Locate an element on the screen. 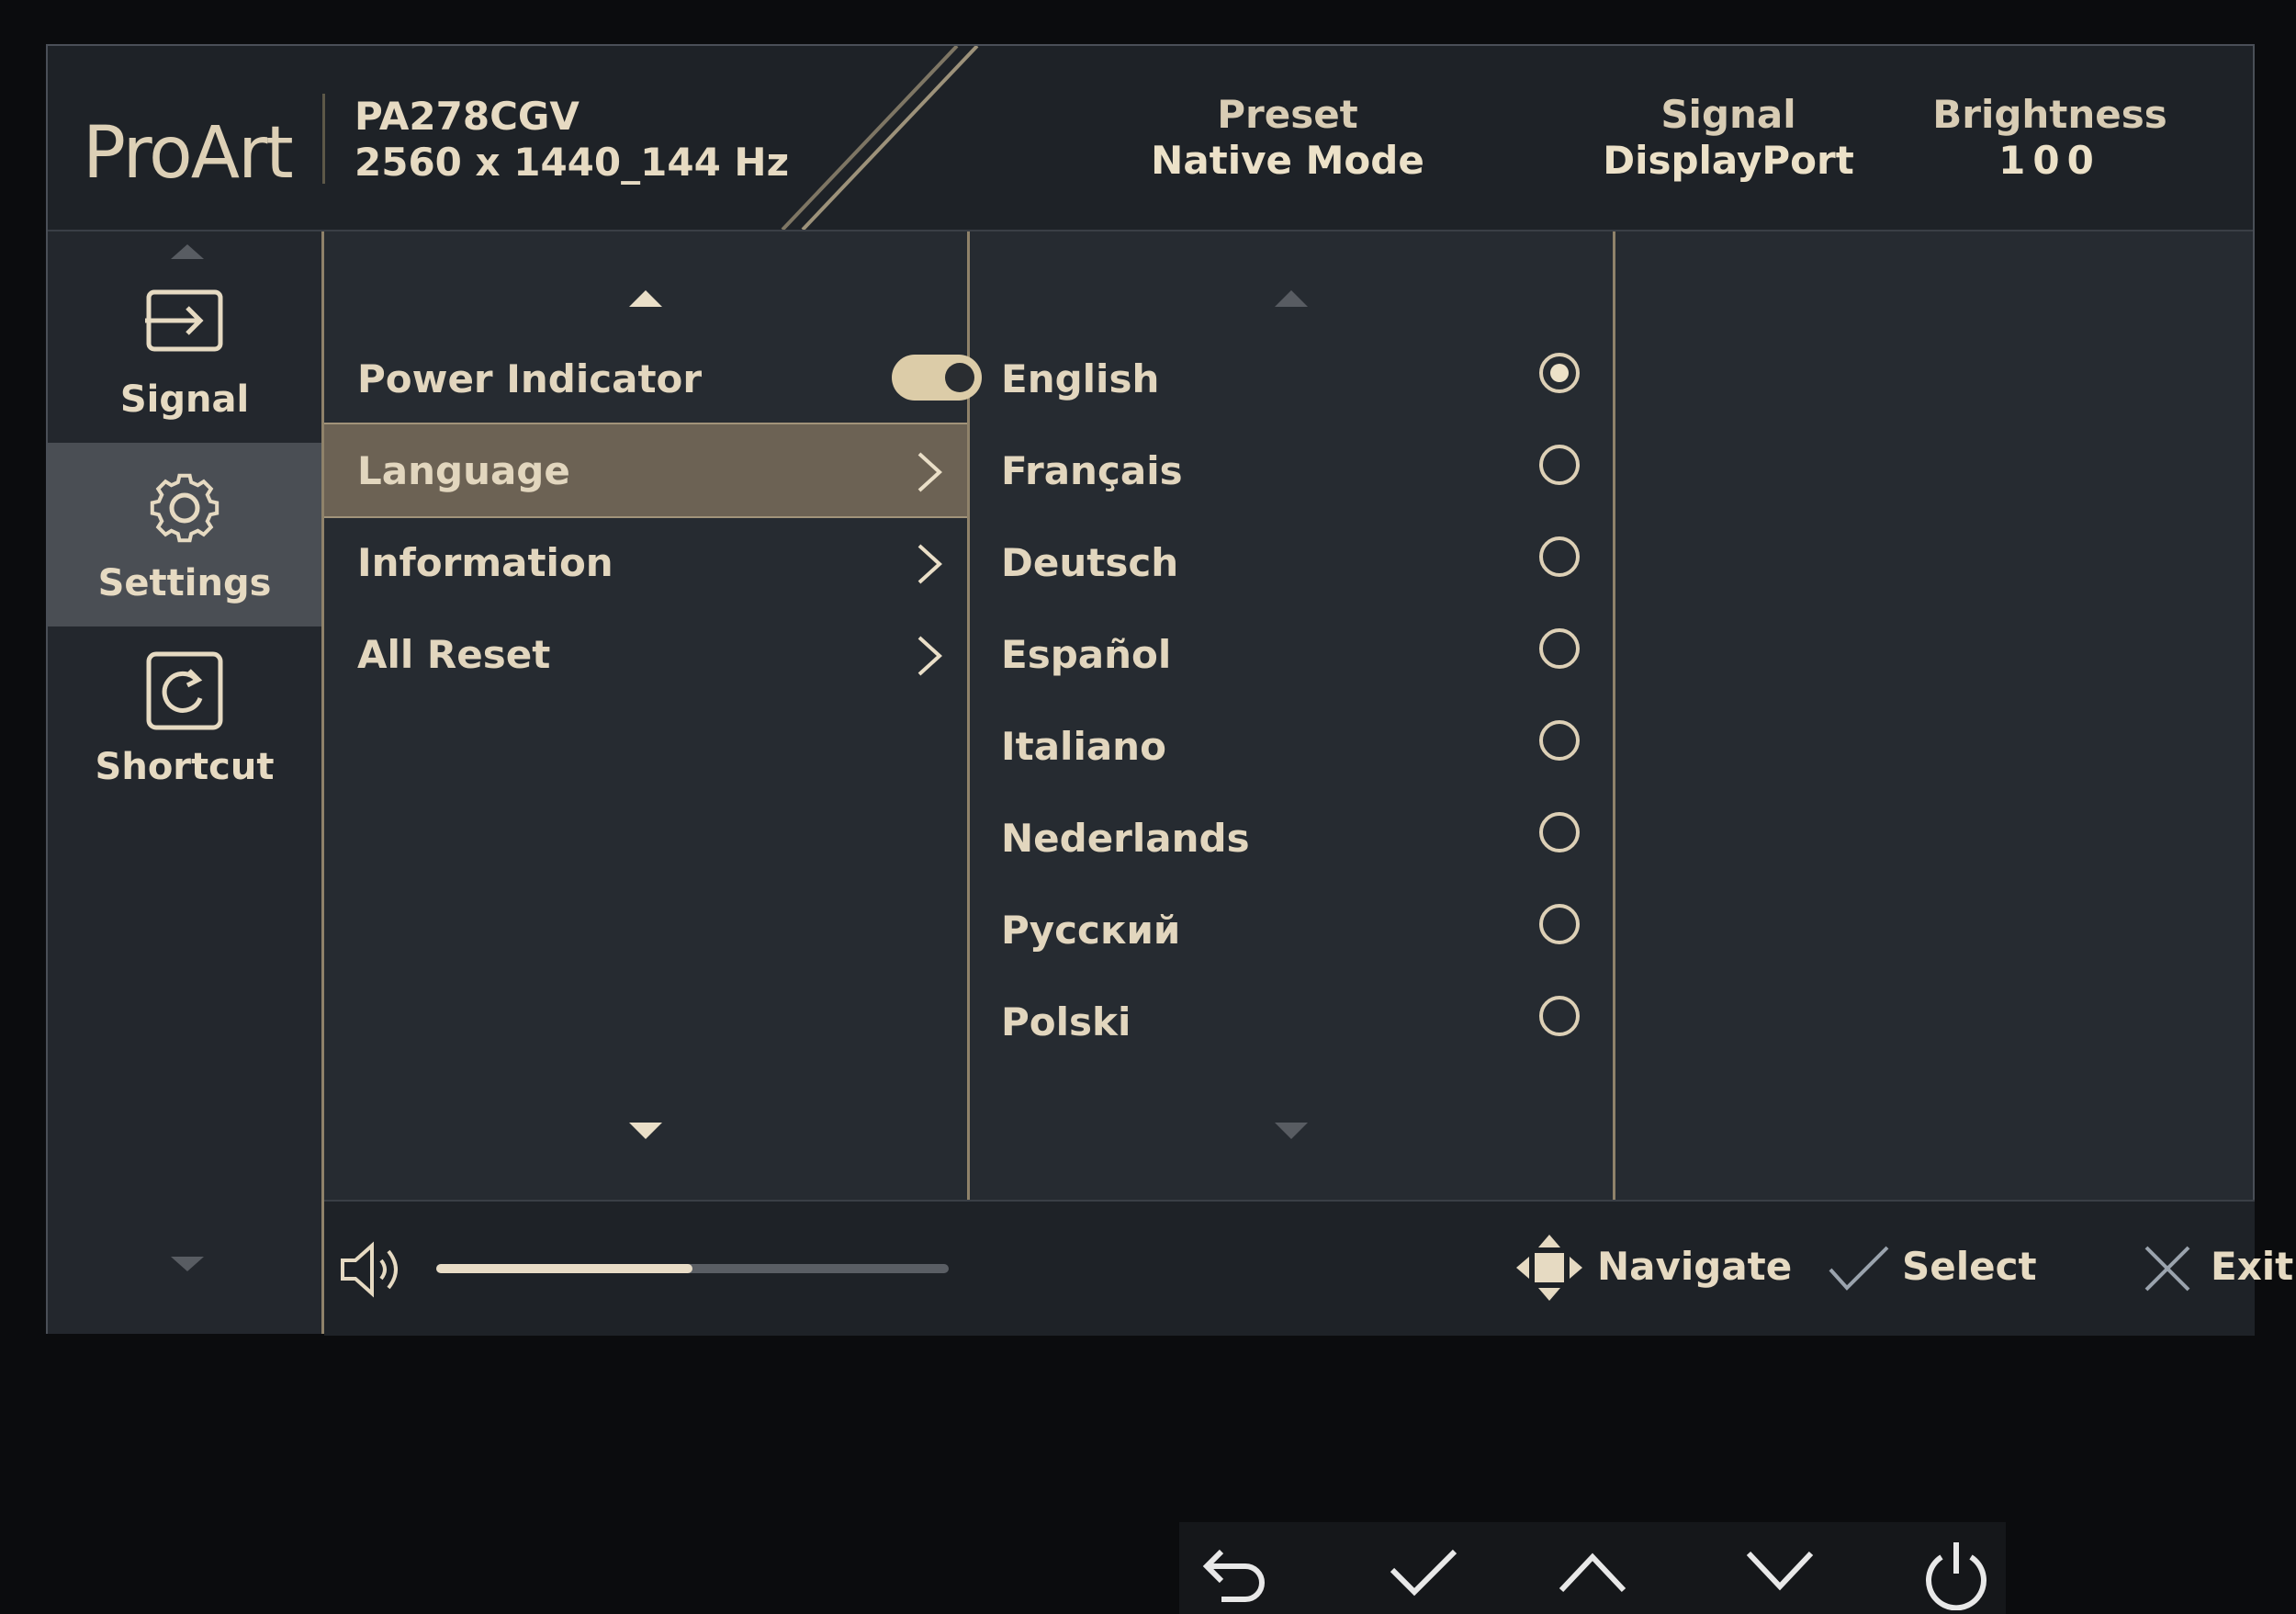  osd-footer: Navigate Select Exit is located at coordinates (1309, 1268).